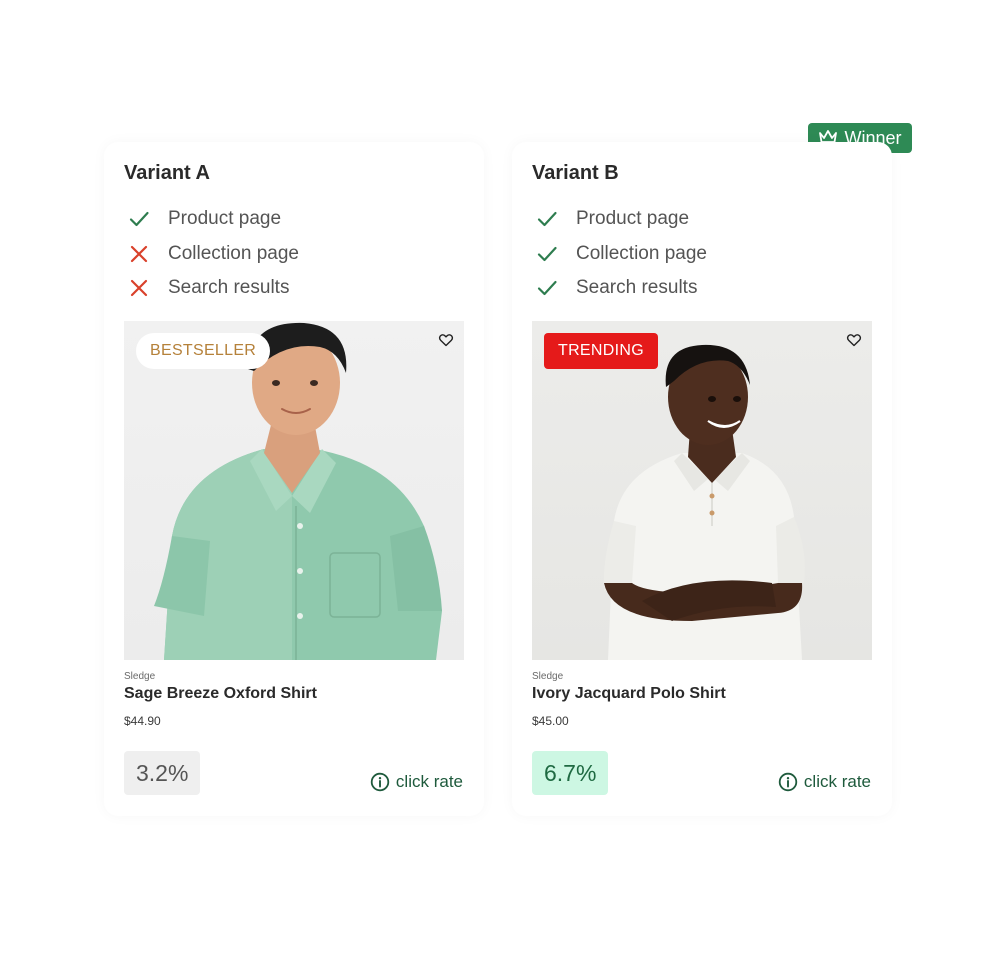 This screenshot has width=996, height=956. What do you see at coordinates (704, 502) in the screenshot?
I see `polo-model-illustration` at bounding box center [704, 502].